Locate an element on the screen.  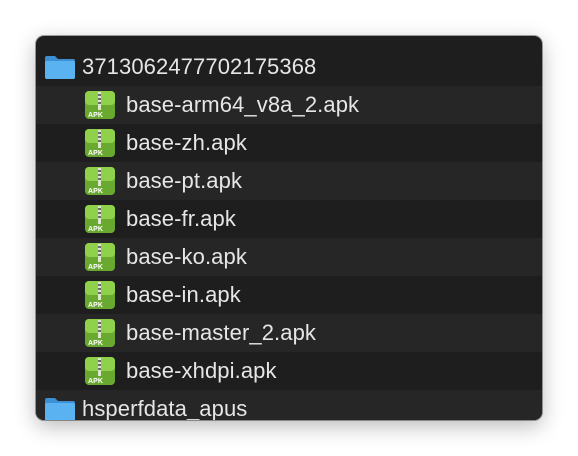
list-item-apk: APK base-in.apk is located at coordinates (289, 295).